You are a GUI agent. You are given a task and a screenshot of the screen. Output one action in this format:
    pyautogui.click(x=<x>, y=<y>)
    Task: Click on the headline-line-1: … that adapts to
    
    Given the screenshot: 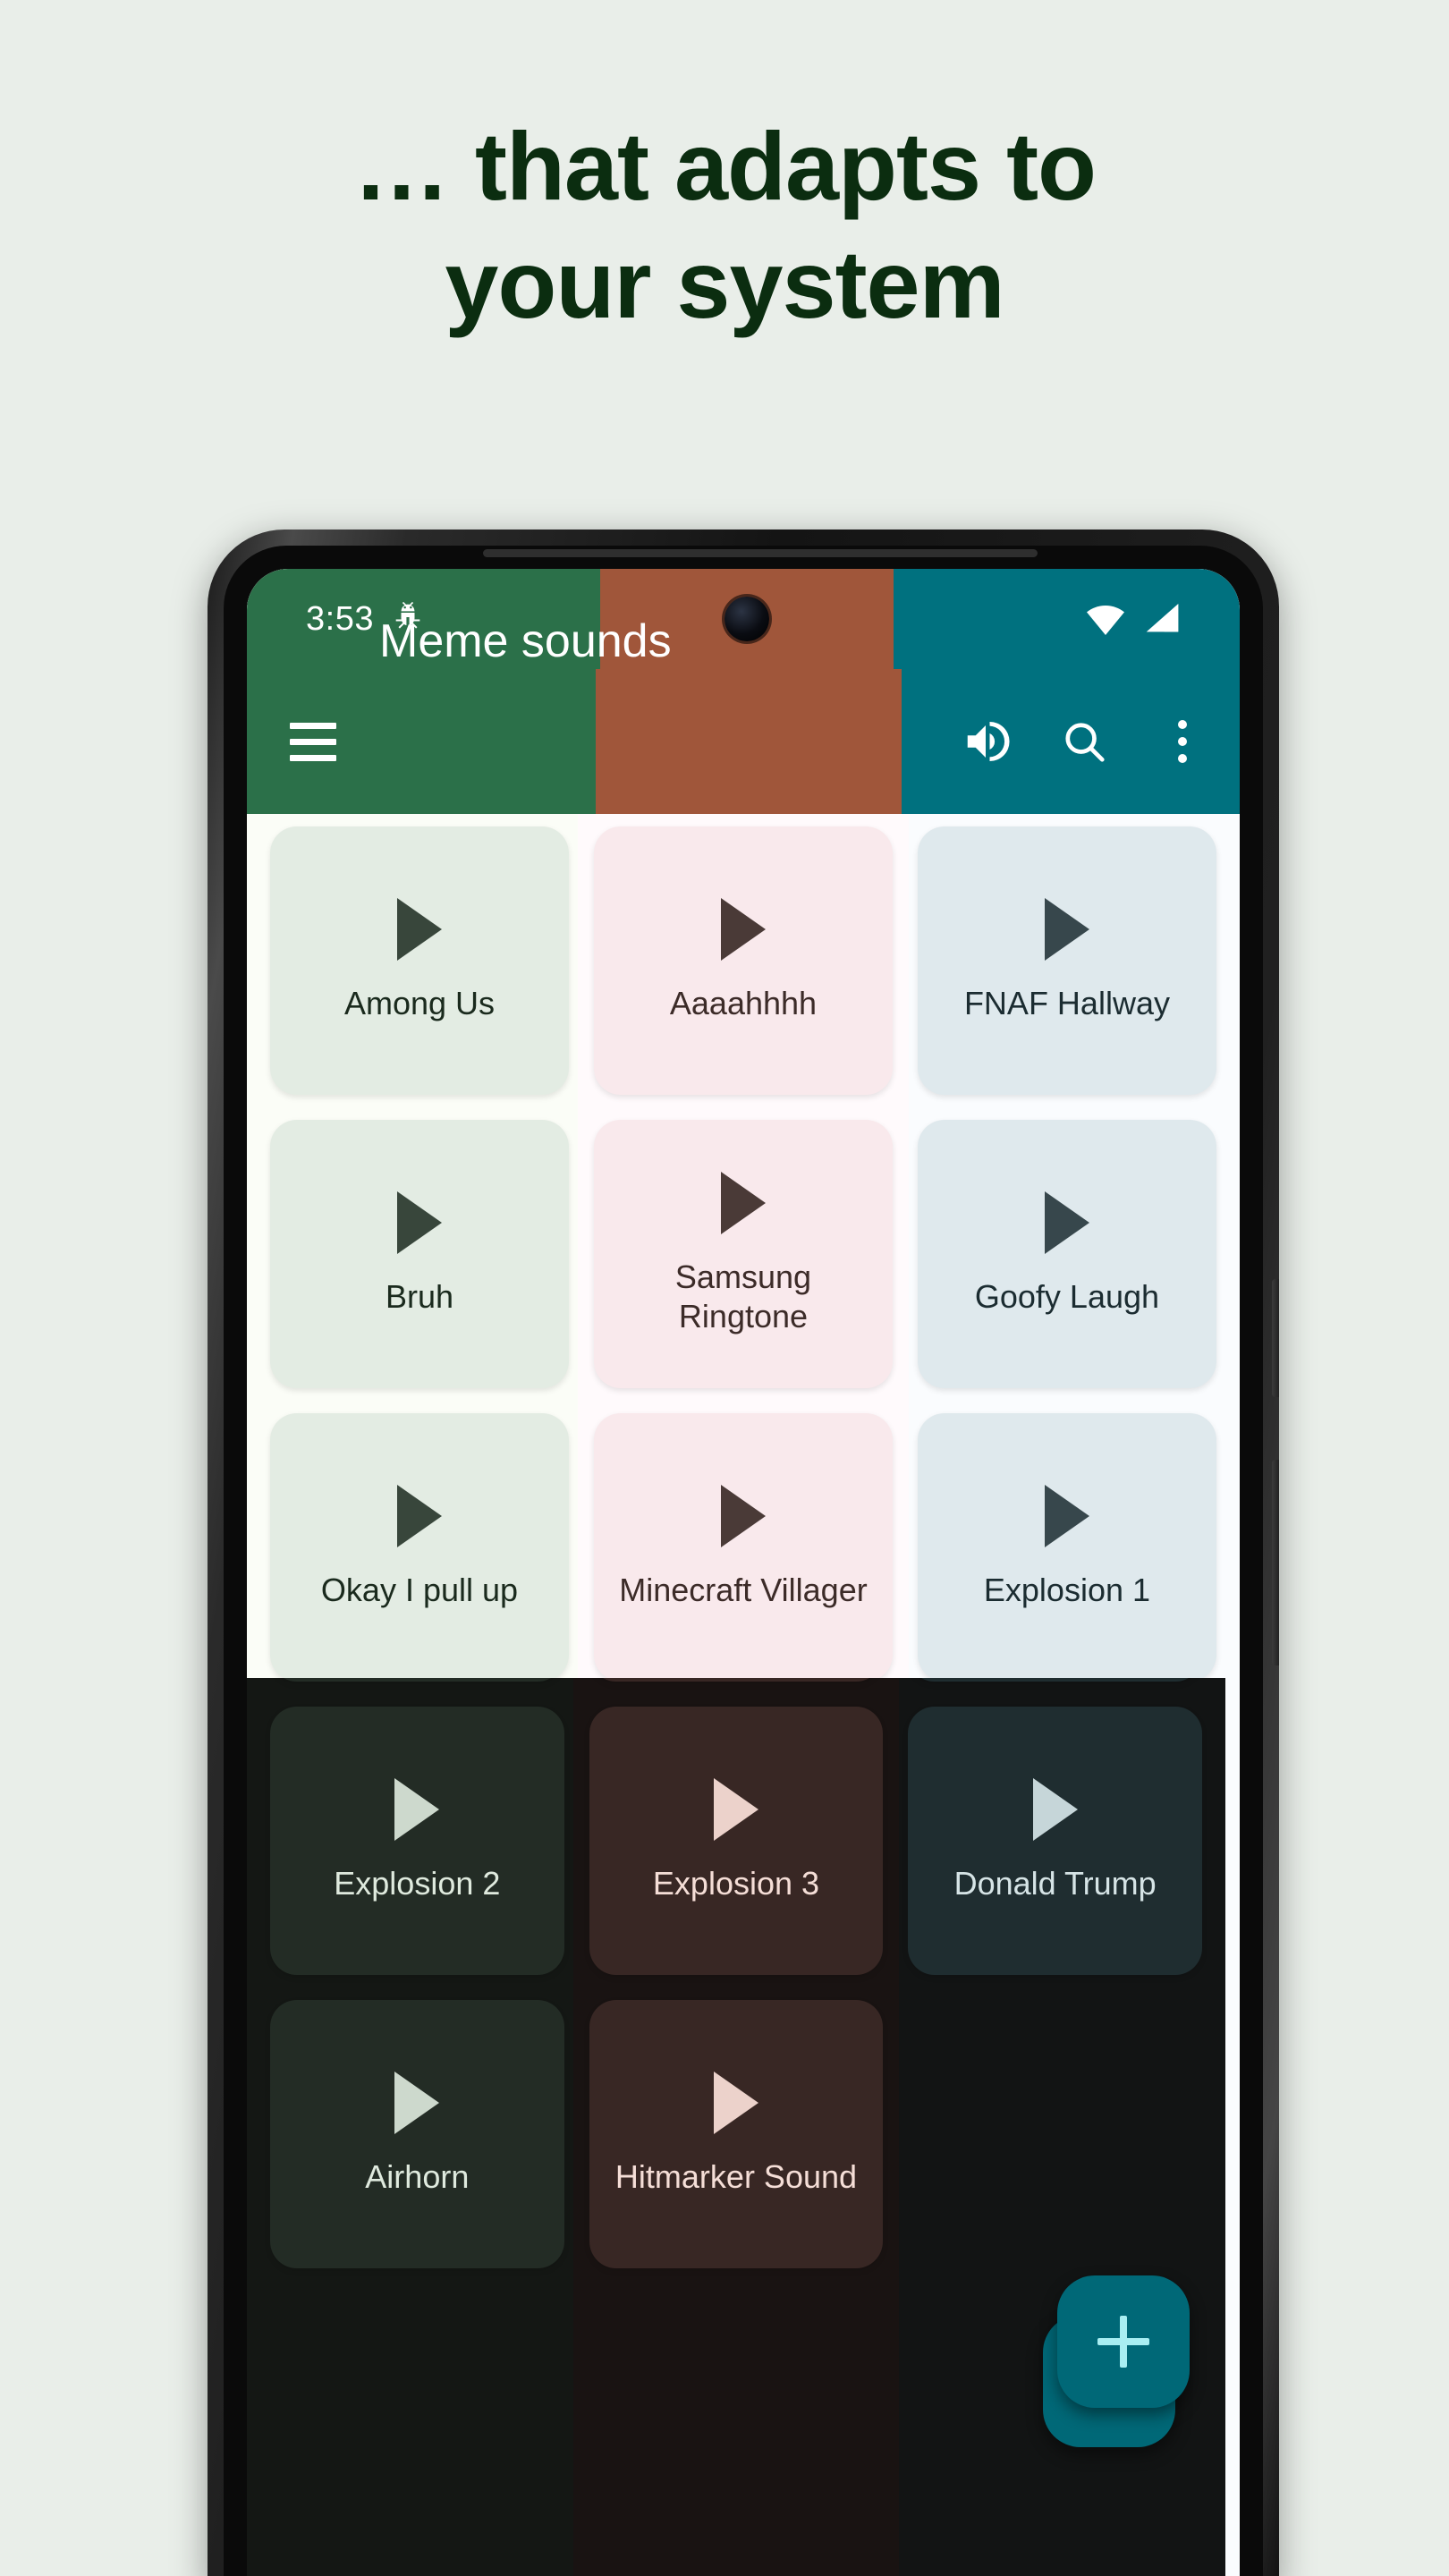 What is the action you would take?
    pyautogui.click(x=724, y=166)
    